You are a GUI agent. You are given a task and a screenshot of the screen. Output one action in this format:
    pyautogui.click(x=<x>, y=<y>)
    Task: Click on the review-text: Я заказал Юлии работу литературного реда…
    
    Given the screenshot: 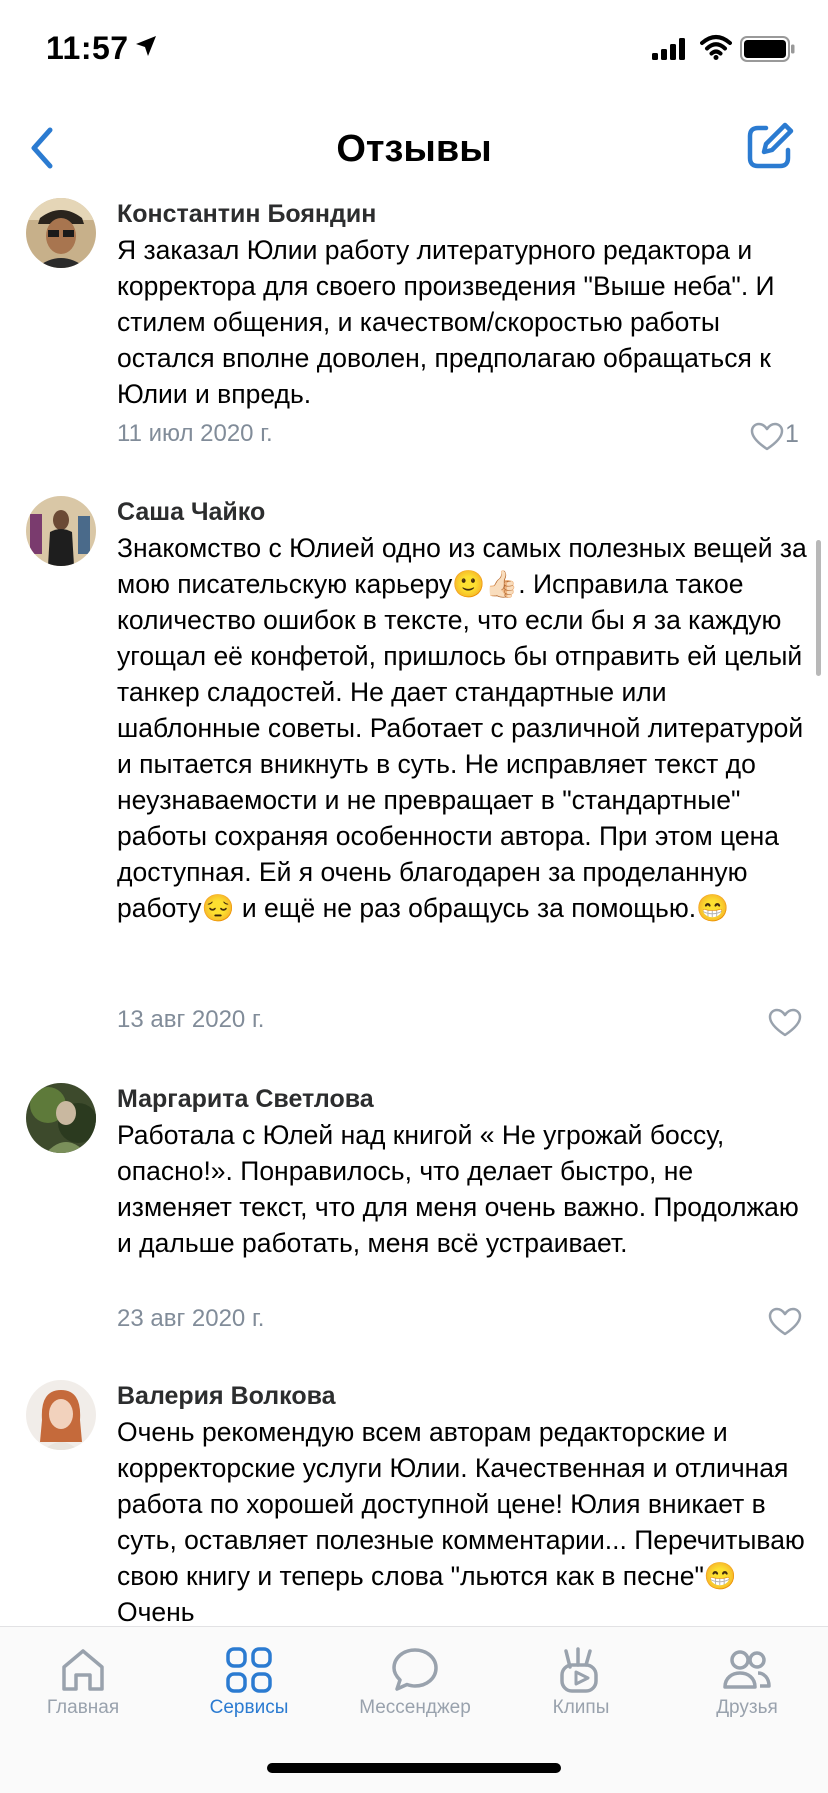 What is the action you would take?
    pyautogui.click(x=446, y=322)
    